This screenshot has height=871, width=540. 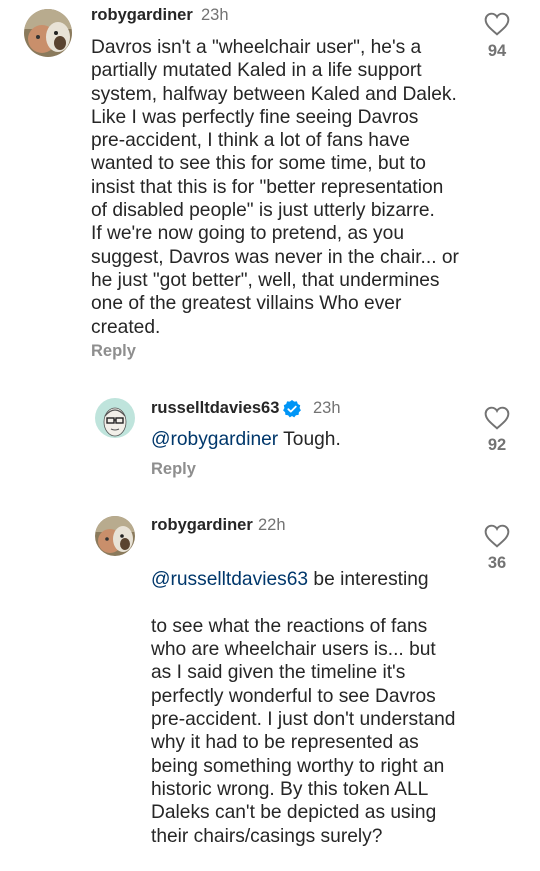 What do you see at coordinates (497, 51) in the screenshot?
I see `like-count: 94` at bounding box center [497, 51].